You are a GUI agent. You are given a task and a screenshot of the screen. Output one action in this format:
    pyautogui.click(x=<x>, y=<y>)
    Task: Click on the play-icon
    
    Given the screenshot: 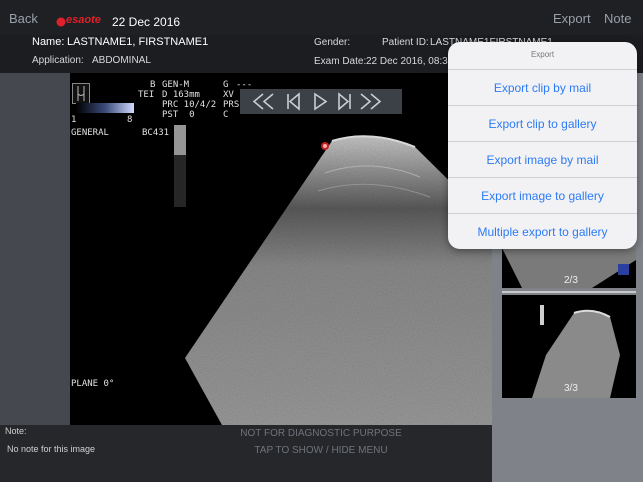 What is the action you would take?
    pyautogui.click(x=320, y=101)
    